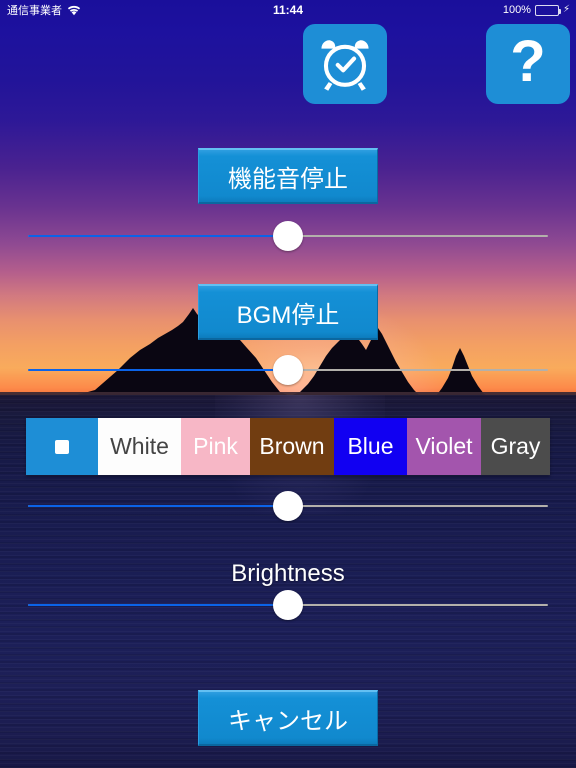  Describe the element at coordinates (139, 446) in the screenshot. I see `color-segment-white: White` at that location.